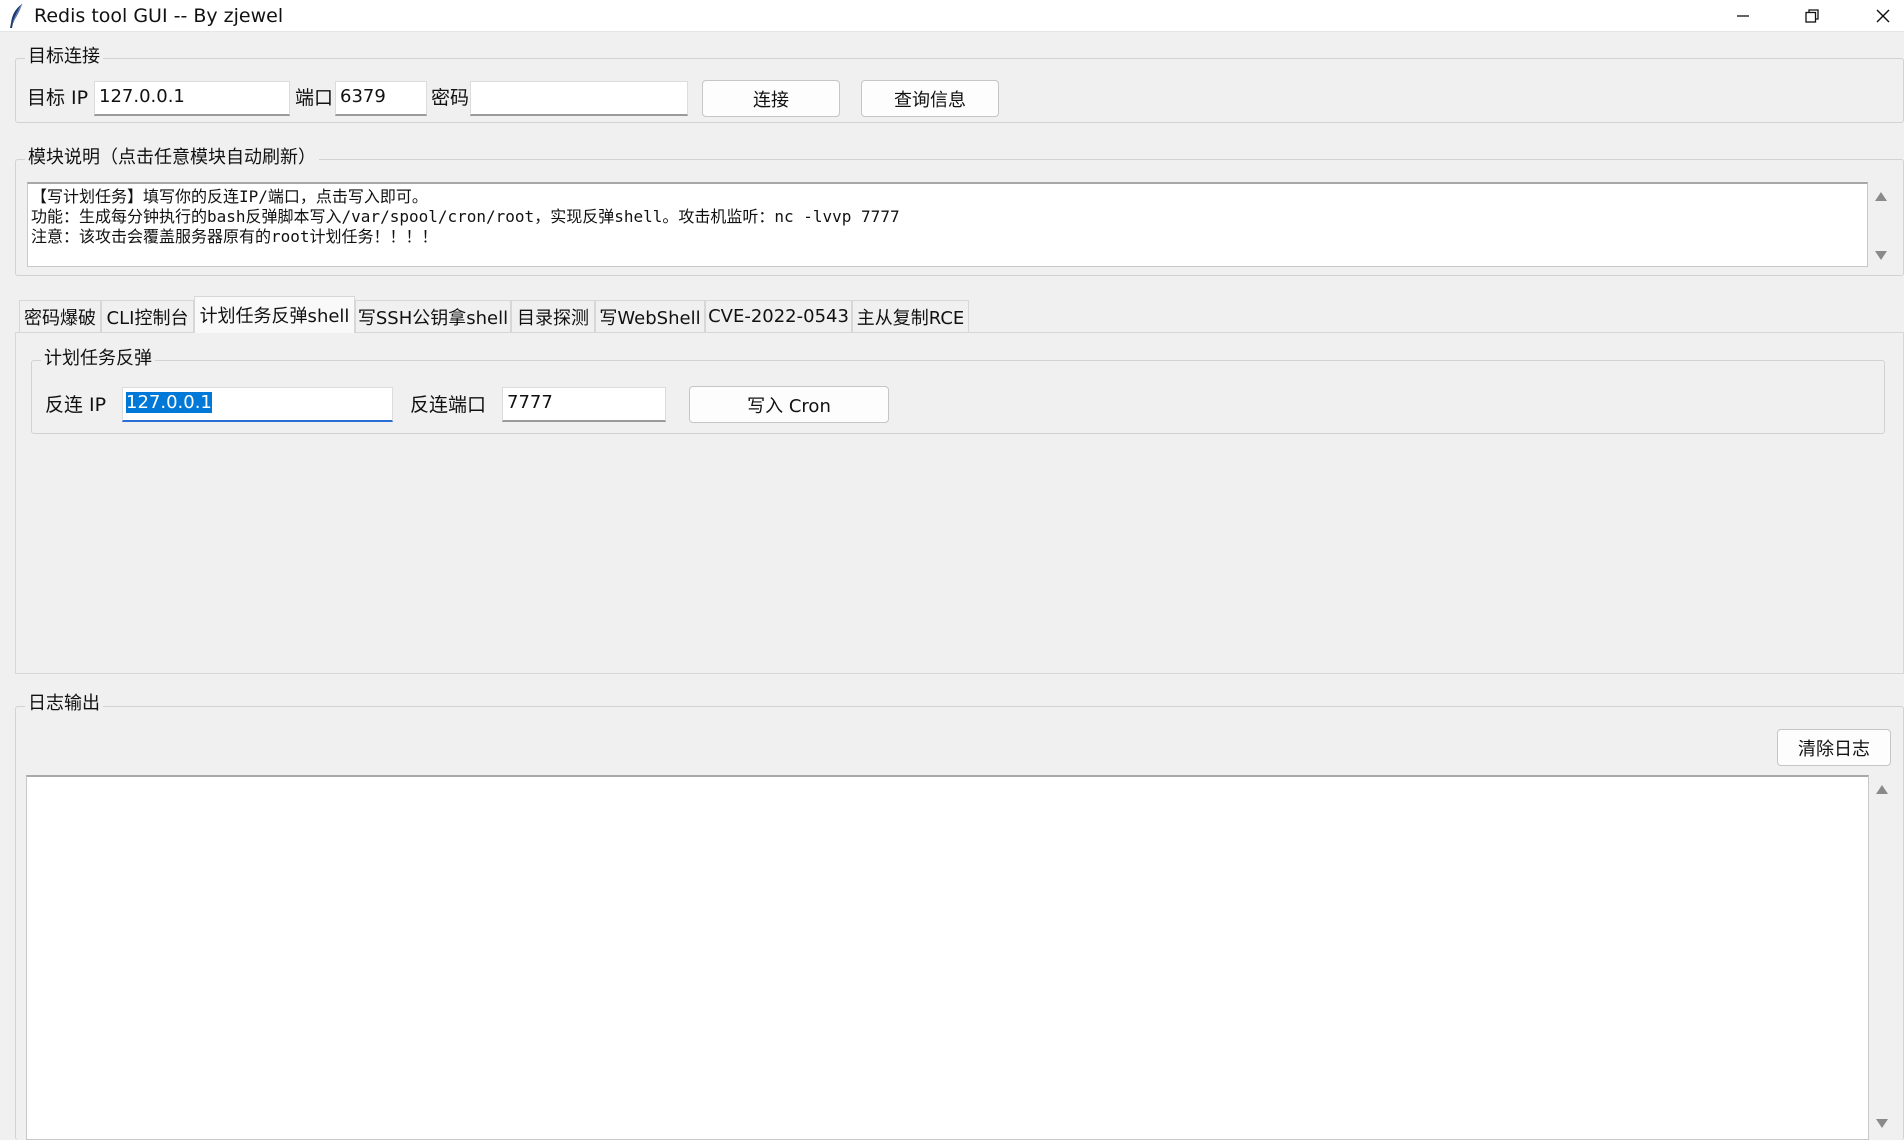  What do you see at coordinates (584, 404) in the screenshot?
I see `reverse-port-input: 7777` at bounding box center [584, 404].